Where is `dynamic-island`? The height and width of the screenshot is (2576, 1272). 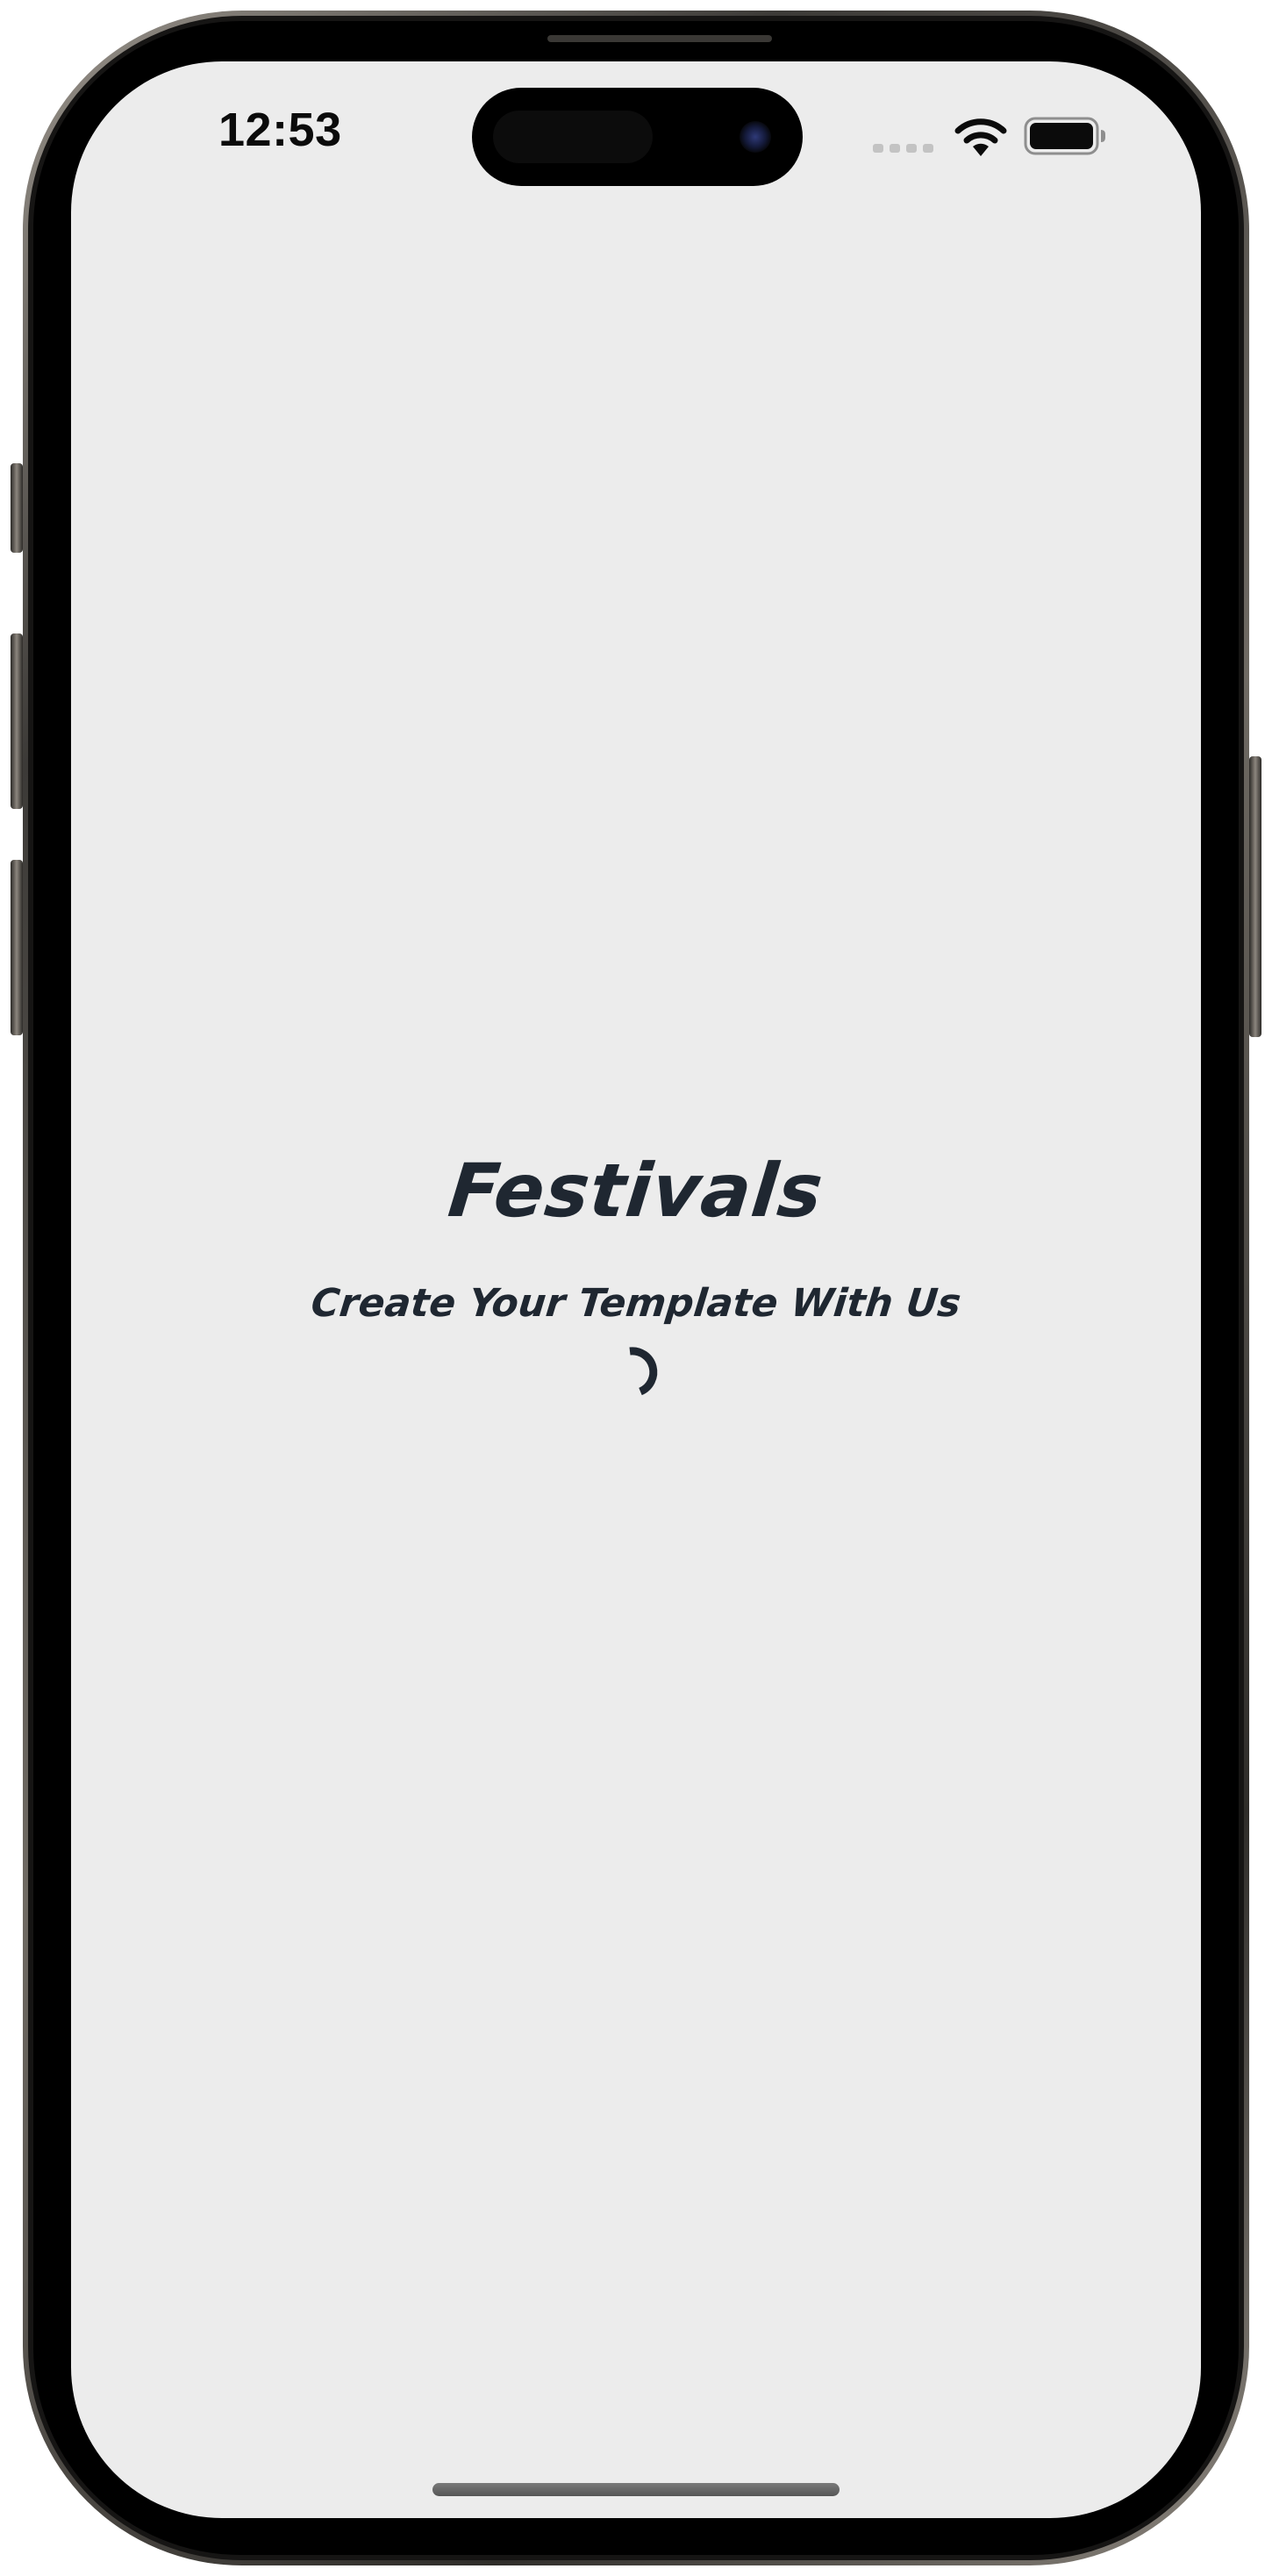 dynamic-island is located at coordinates (637, 137).